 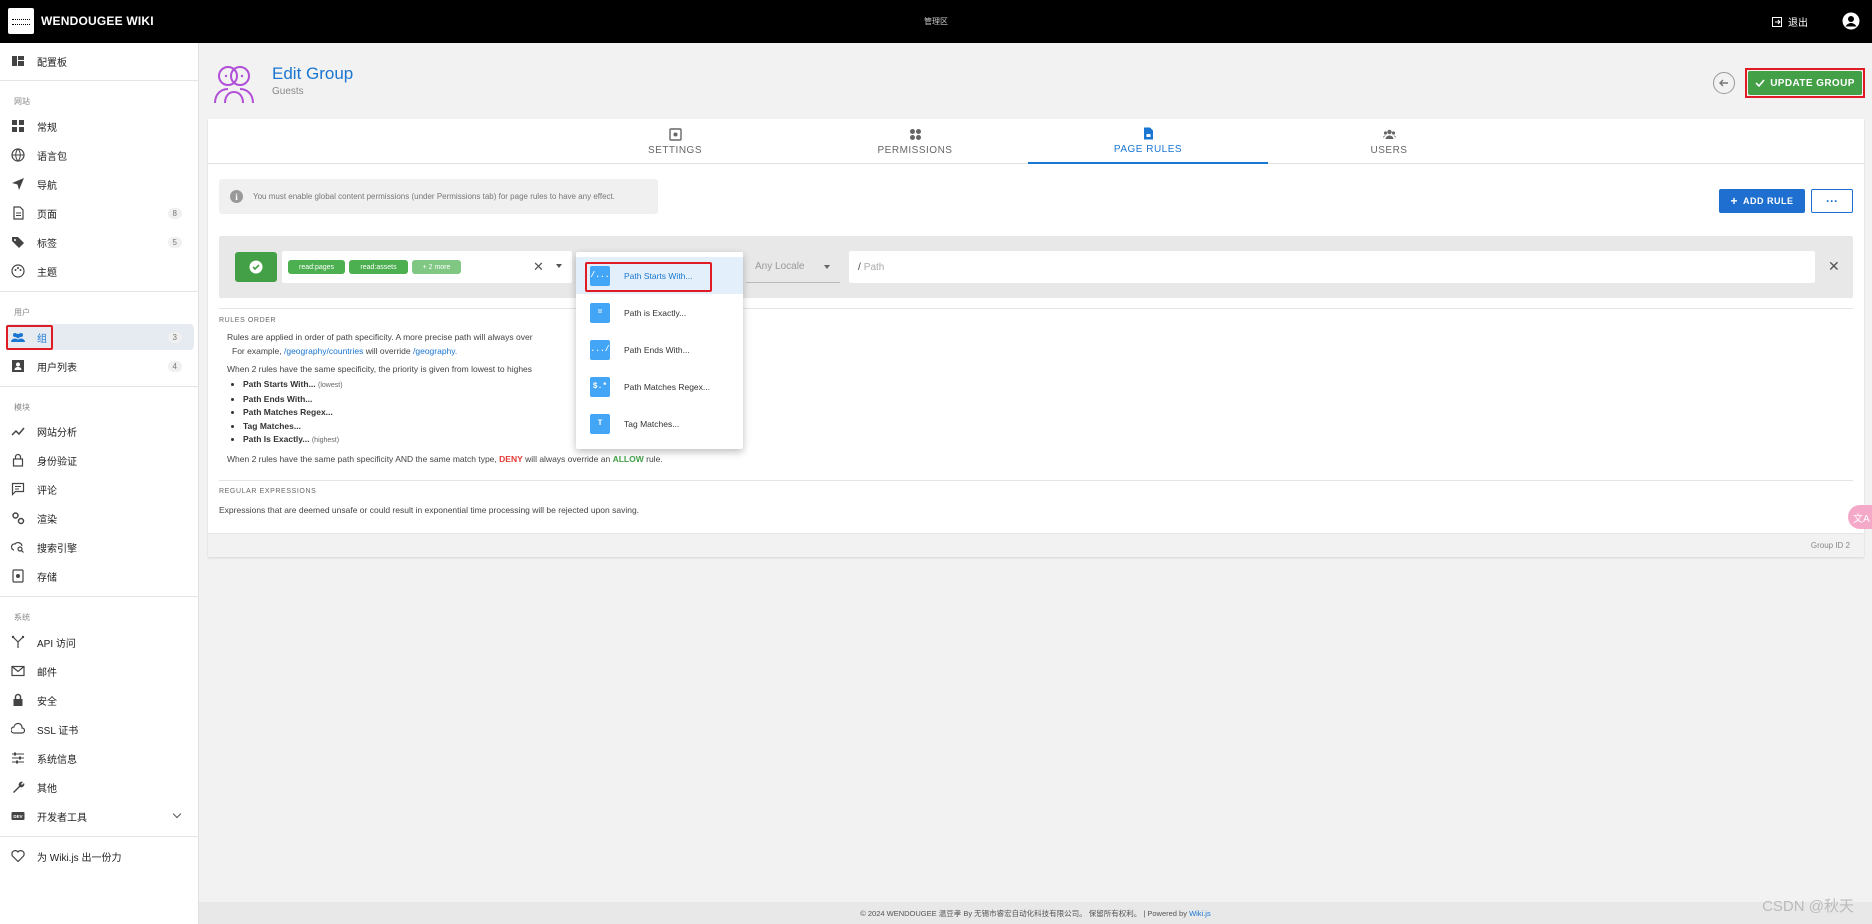 I want to click on wikijs-link: Wiki.js, so click(x=1200, y=913).